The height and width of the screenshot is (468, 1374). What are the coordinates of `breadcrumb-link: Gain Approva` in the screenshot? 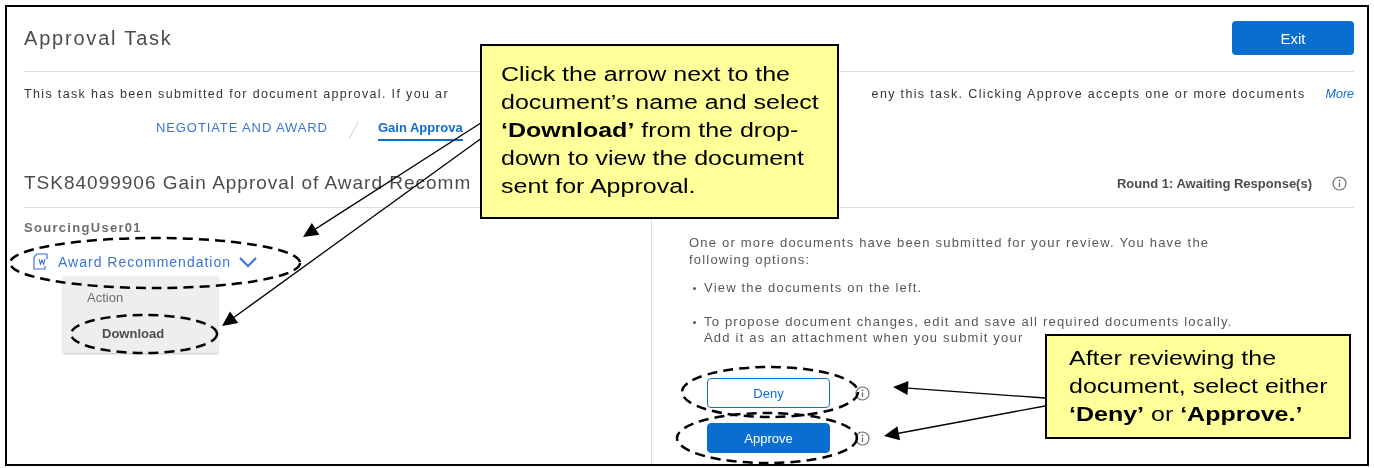 It's located at (420, 130).